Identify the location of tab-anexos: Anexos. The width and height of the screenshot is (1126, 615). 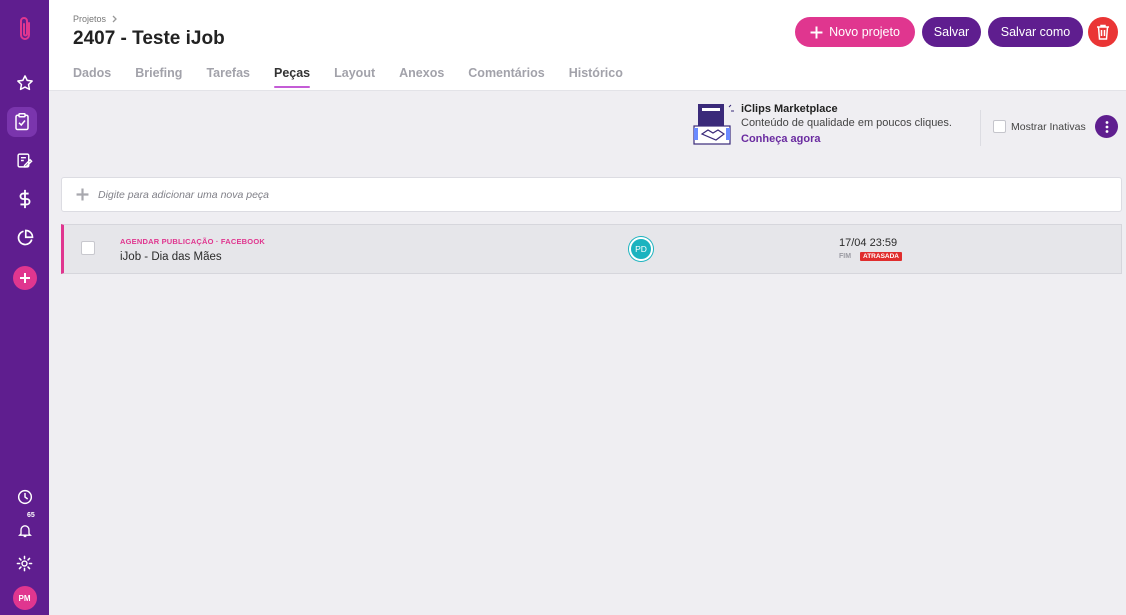
(421, 77).